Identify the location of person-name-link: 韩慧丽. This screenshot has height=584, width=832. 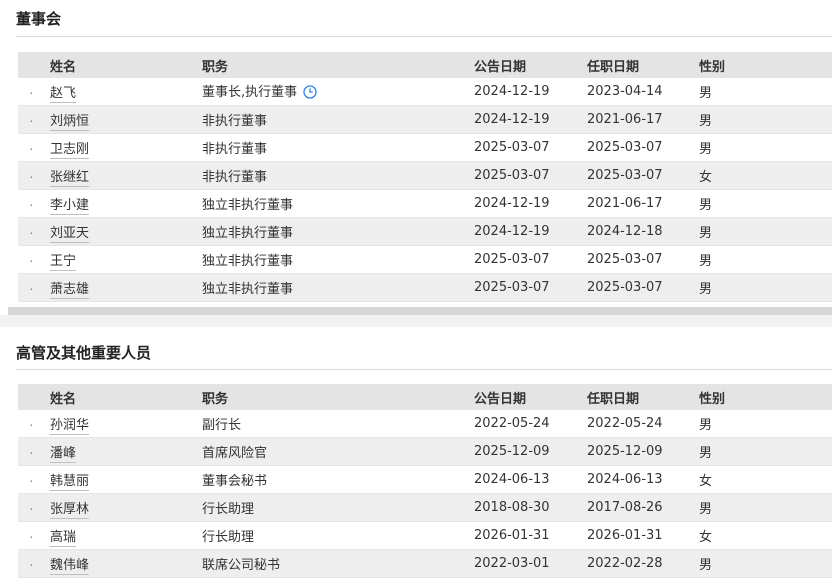
(70, 482).